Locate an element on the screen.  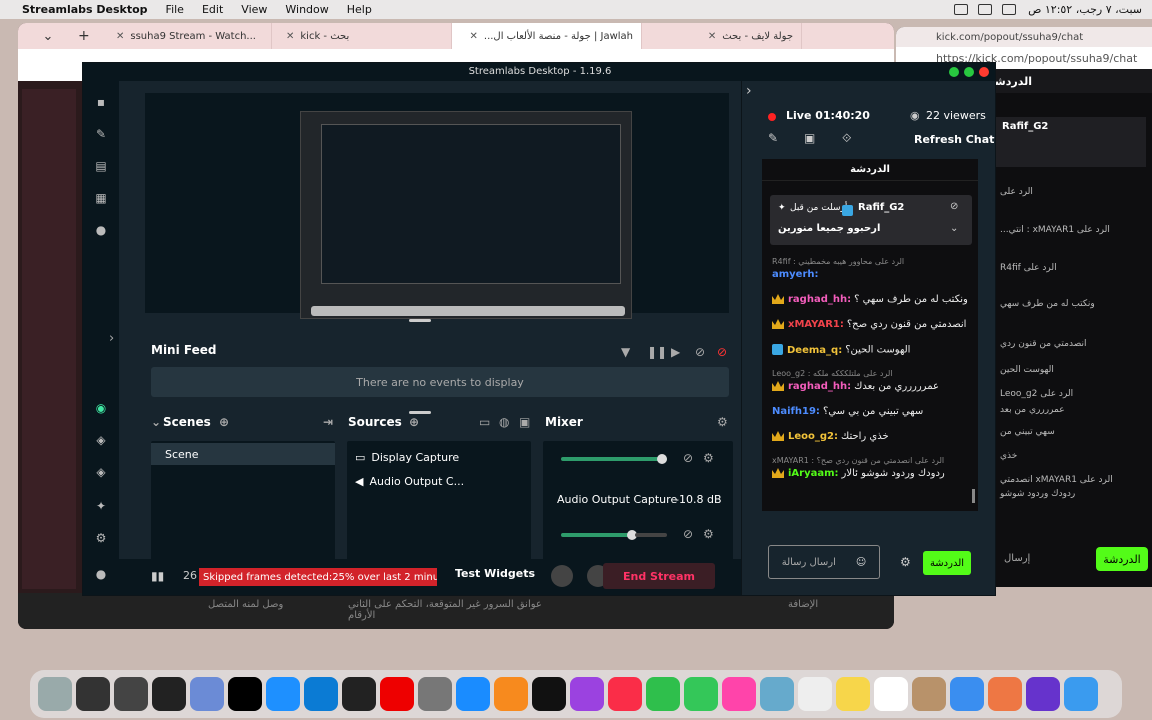
new-tab-icon: + is located at coordinates (90, 36).